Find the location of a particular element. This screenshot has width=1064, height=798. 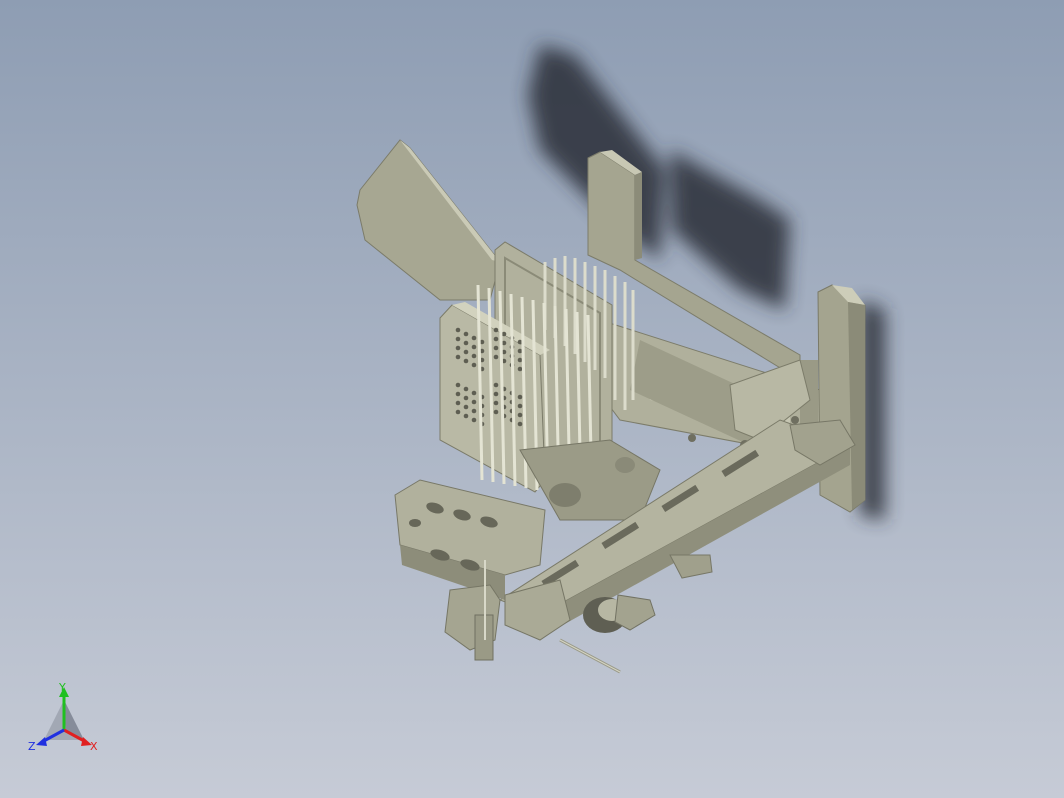

orientation-triad: Y X Z is located at coordinates (66, 718).